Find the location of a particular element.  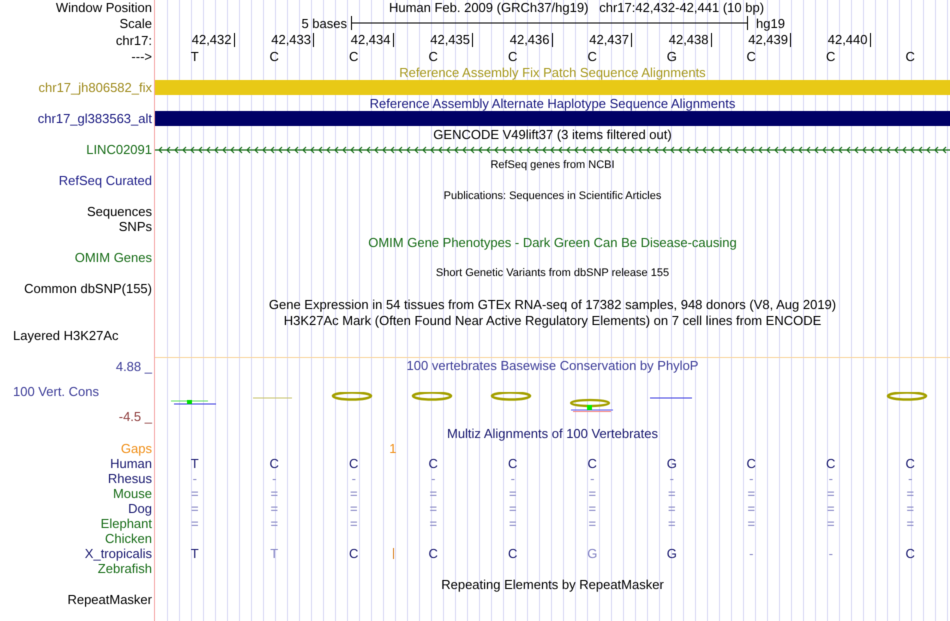

track-label: Human is located at coordinates (131, 463).